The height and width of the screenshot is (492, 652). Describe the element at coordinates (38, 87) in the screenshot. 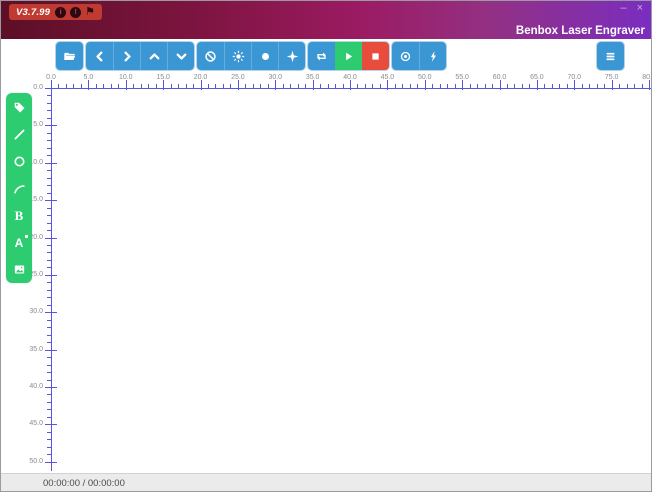

I see `v-ruler-label: 0.0` at that location.